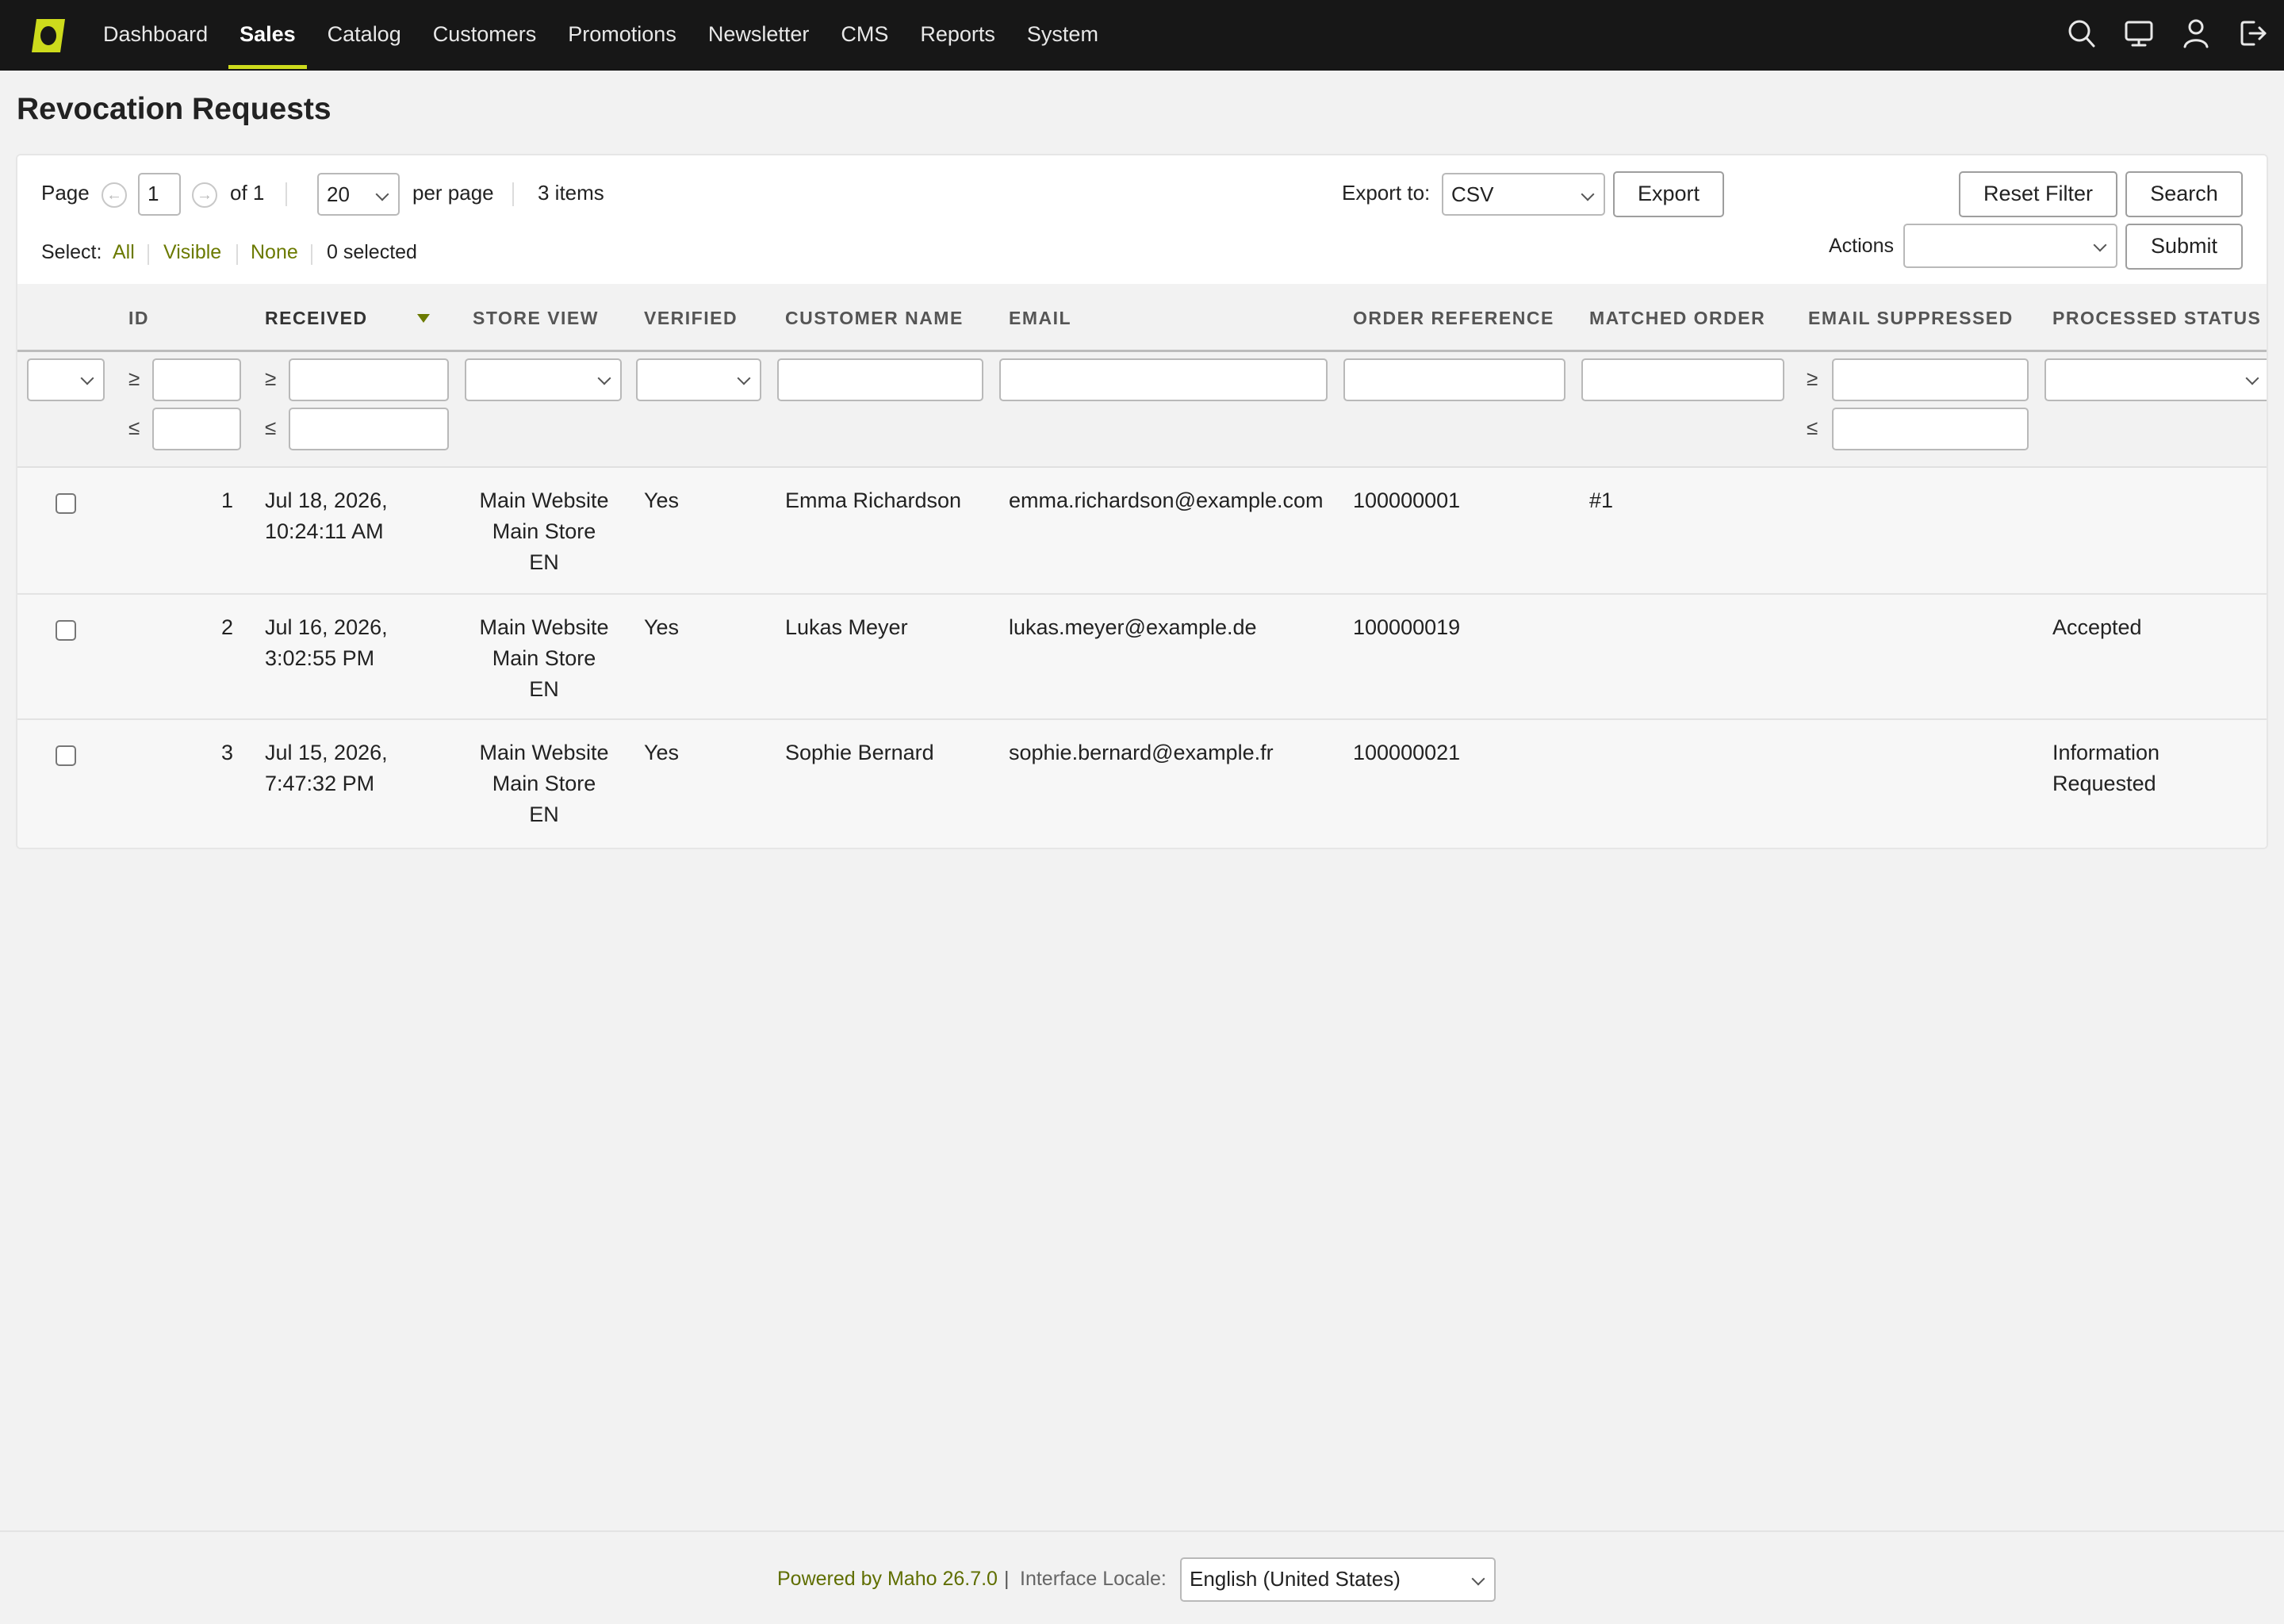 Image resolution: width=2284 pixels, height=1624 pixels. Describe the element at coordinates (2104, 783) in the screenshot. I see `status-line: Requested` at that location.